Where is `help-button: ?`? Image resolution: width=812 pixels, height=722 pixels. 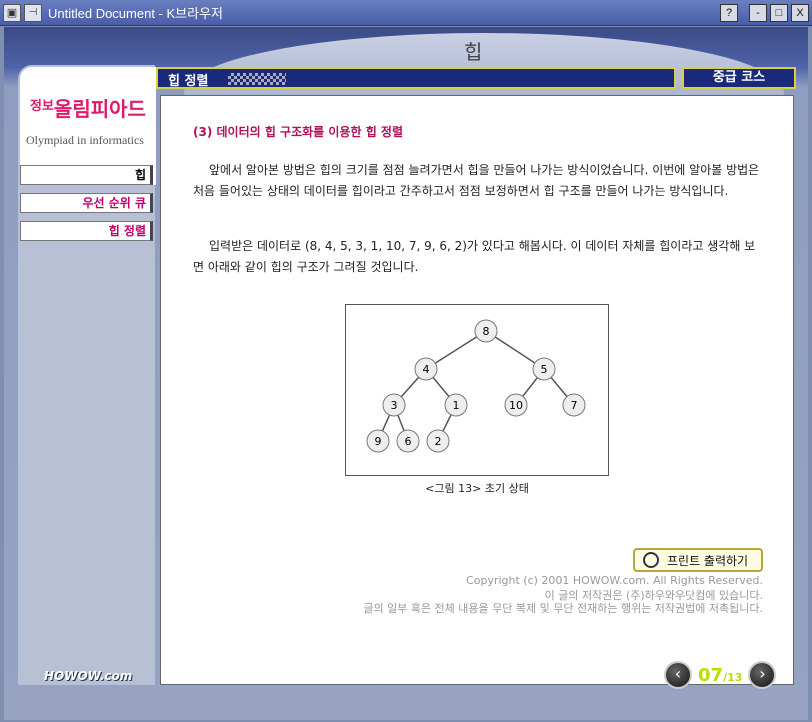
help-button: ? is located at coordinates (729, 12).